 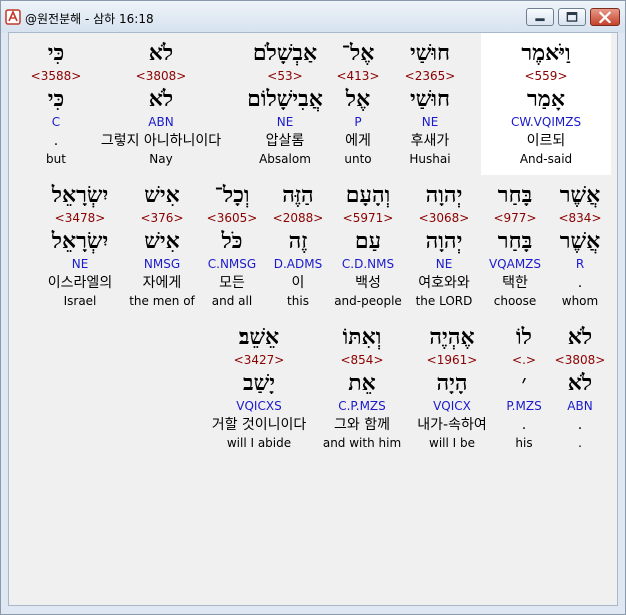 I want to click on strong-number: <3068>, so click(x=444, y=218).